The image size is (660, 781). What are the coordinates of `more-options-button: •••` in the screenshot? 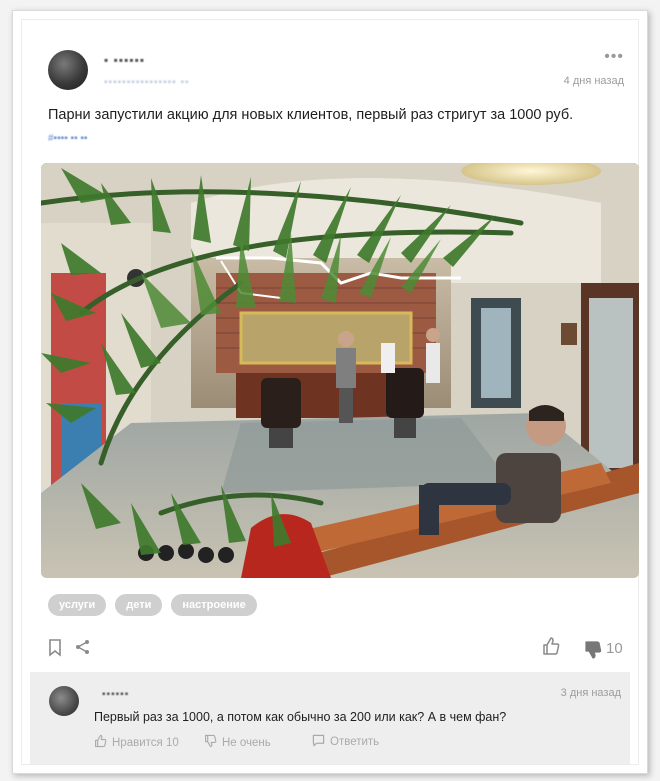 It's located at (614, 57).